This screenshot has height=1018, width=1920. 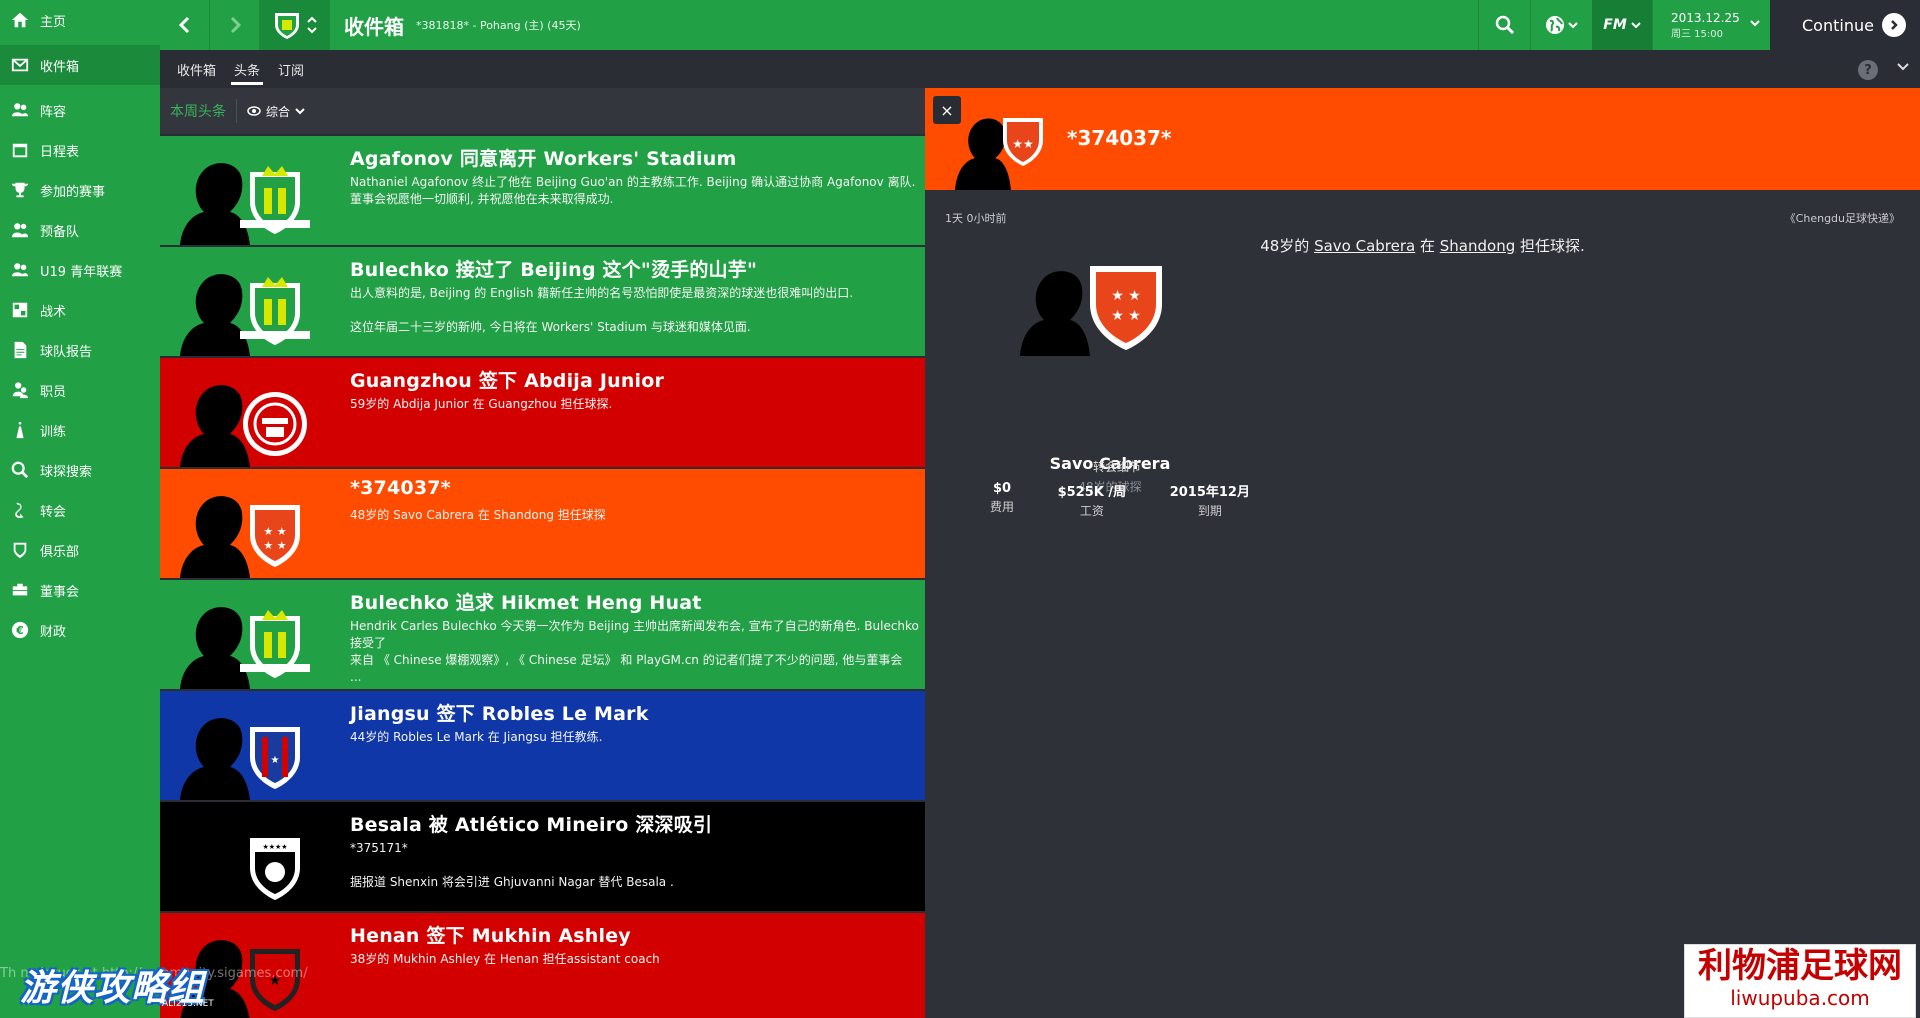 I want to click on news-summary: 59岁的 Abdija Junior 在 Guangzhou 担任球探., so click(x=481, y=404).